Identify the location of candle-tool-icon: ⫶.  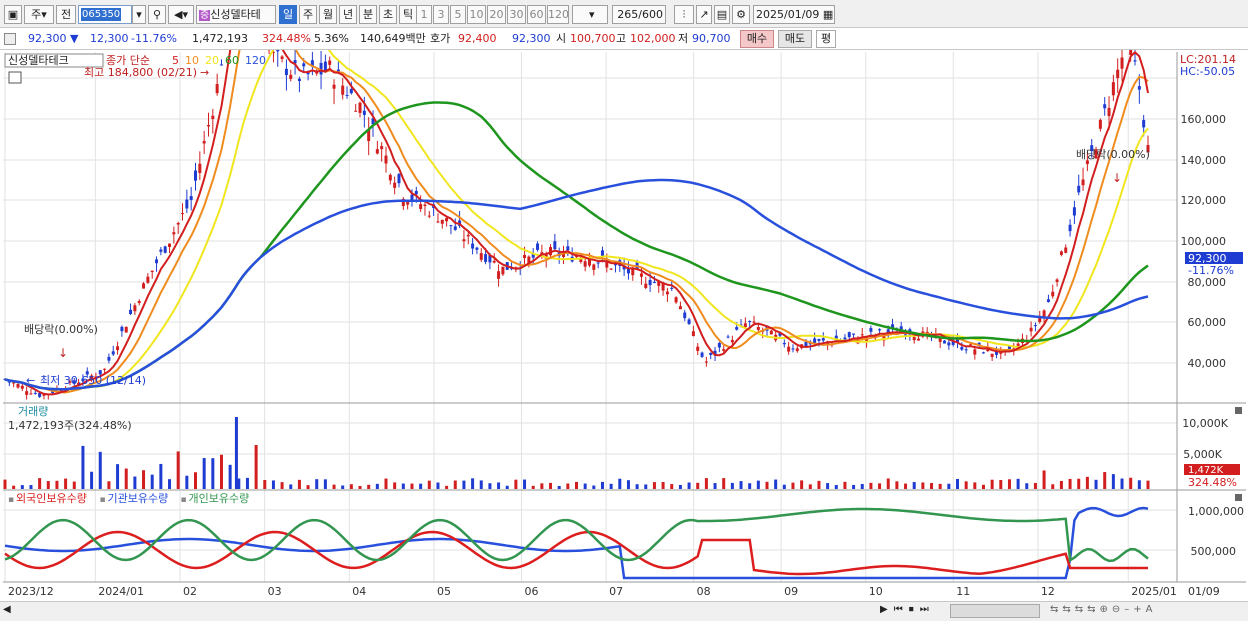
(684, 14).